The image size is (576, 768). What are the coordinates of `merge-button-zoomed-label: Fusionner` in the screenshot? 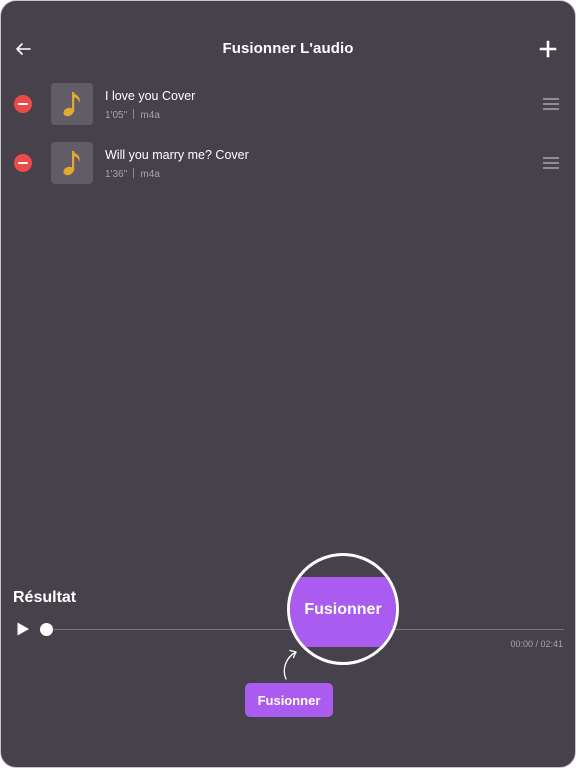 It's located at (343, 609).